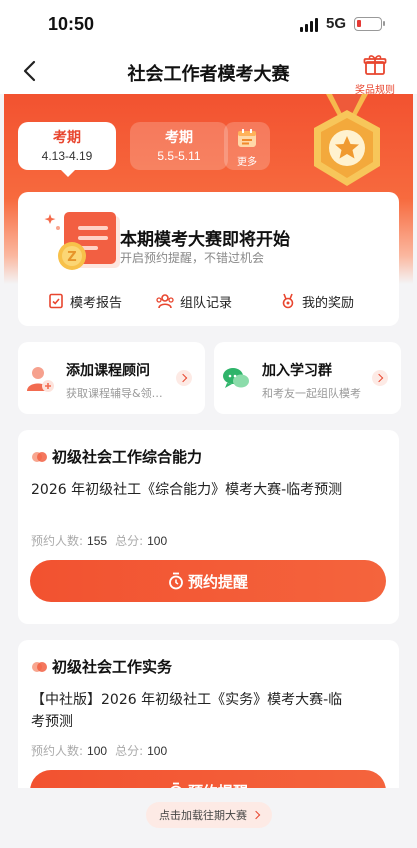  What do you see at coordinates (165, 301) in the screenshot?
I see `team-icon` at bounding box center [165, 301].